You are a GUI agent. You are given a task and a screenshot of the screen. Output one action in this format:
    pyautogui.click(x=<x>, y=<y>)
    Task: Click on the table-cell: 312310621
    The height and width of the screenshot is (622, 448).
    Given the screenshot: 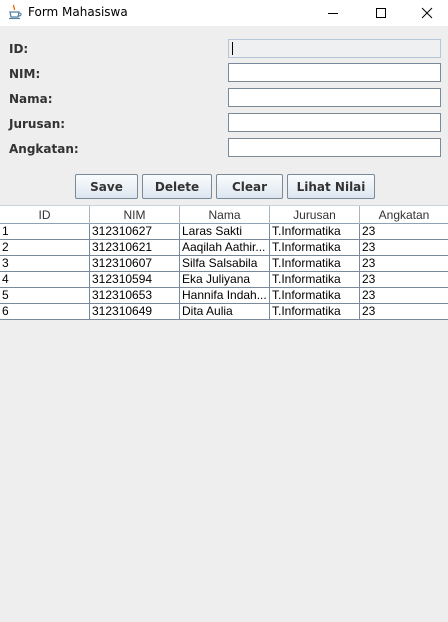 What is the action you would take?
    pyautogui.click(x=135, y=248)
    